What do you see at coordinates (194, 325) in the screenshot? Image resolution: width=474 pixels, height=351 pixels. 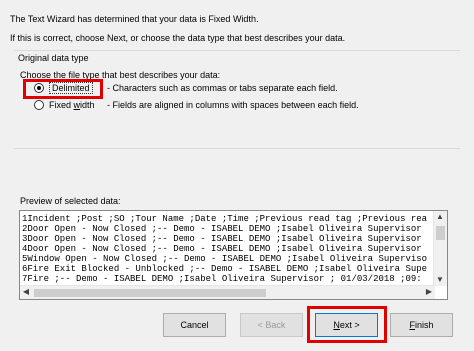 I see `cancel-button: Cancel` at bounding box center [194, 325].